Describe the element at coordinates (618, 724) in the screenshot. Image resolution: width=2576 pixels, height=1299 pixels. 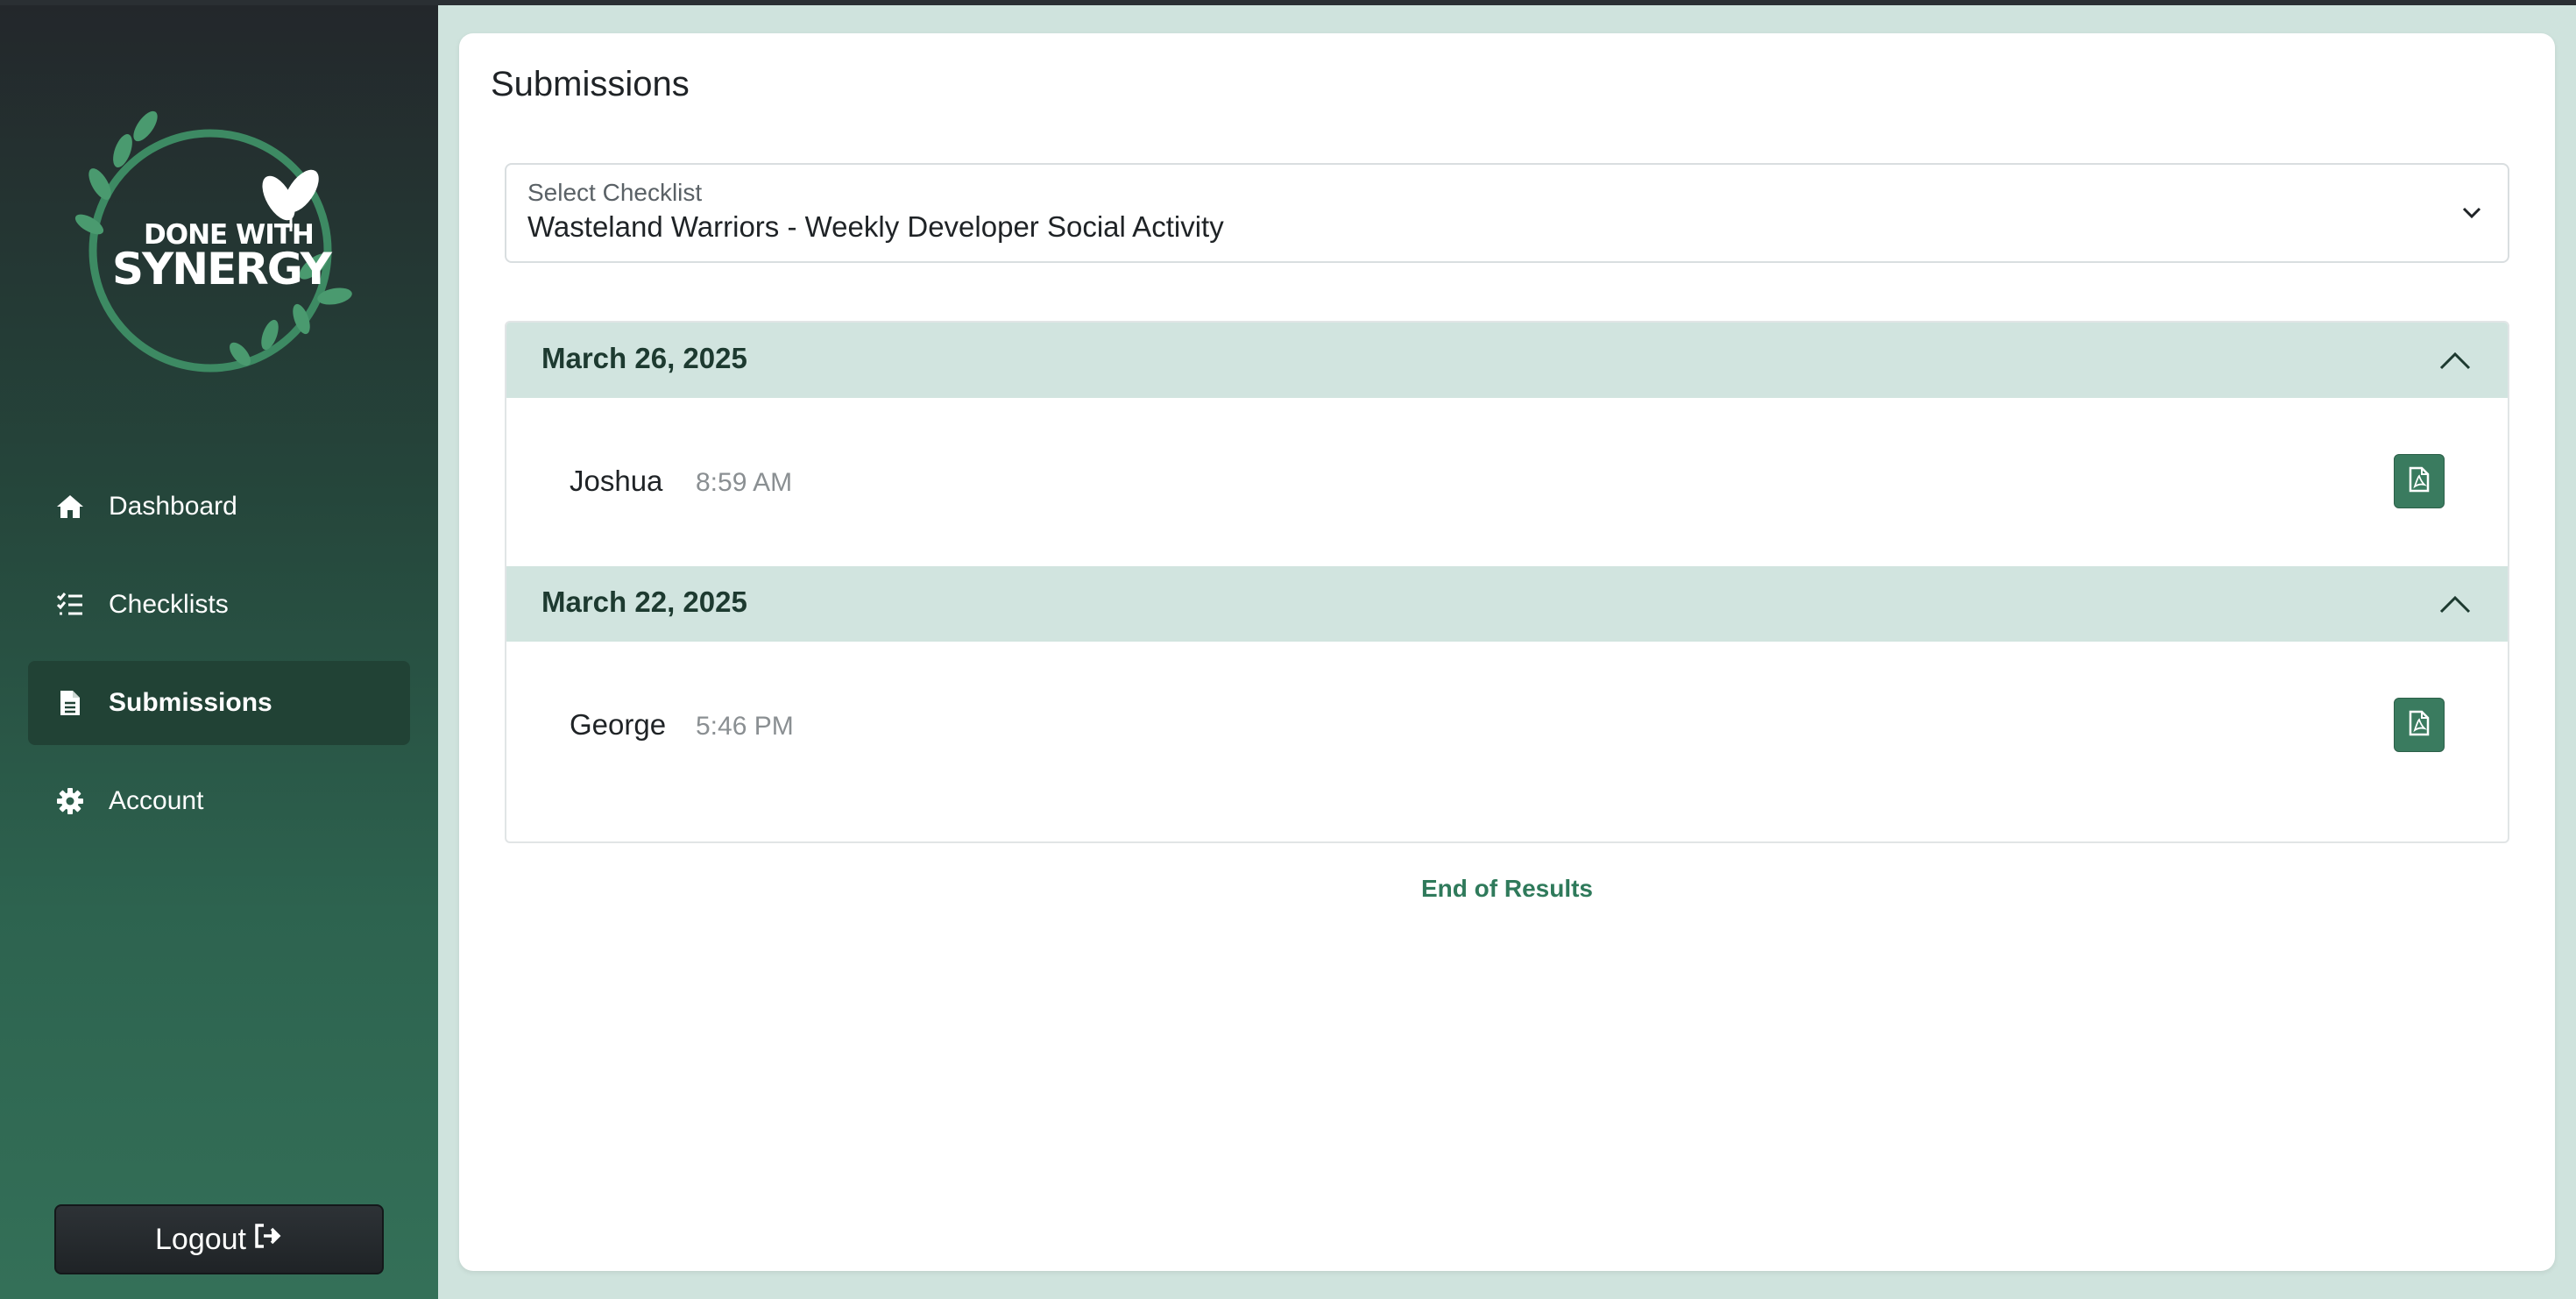
I see `submitter-name: George` at that location.